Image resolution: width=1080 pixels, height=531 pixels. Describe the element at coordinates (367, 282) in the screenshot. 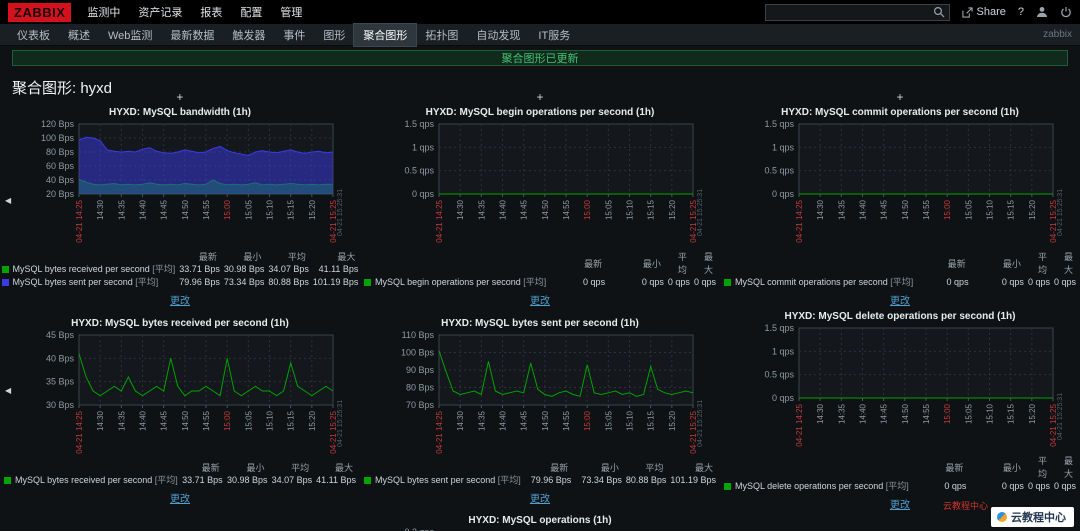

I see `legend-key-swatch` at that location.